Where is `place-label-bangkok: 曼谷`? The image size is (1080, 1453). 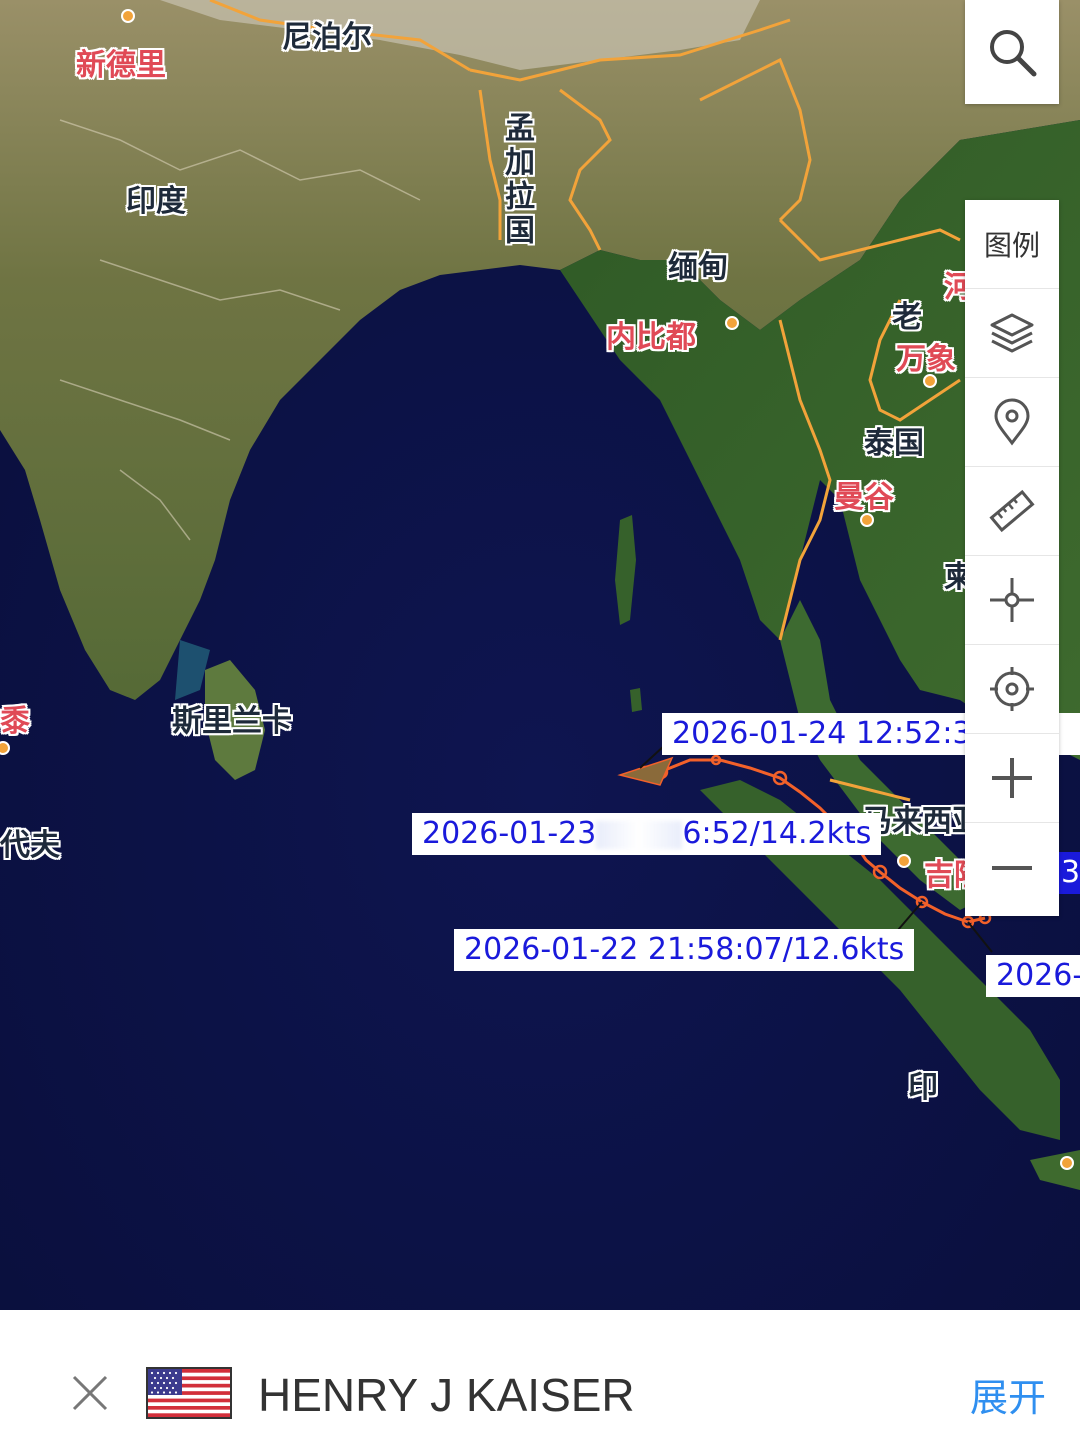
place-label-bangkok: 曼谷 is located at coordinates (864, 497).